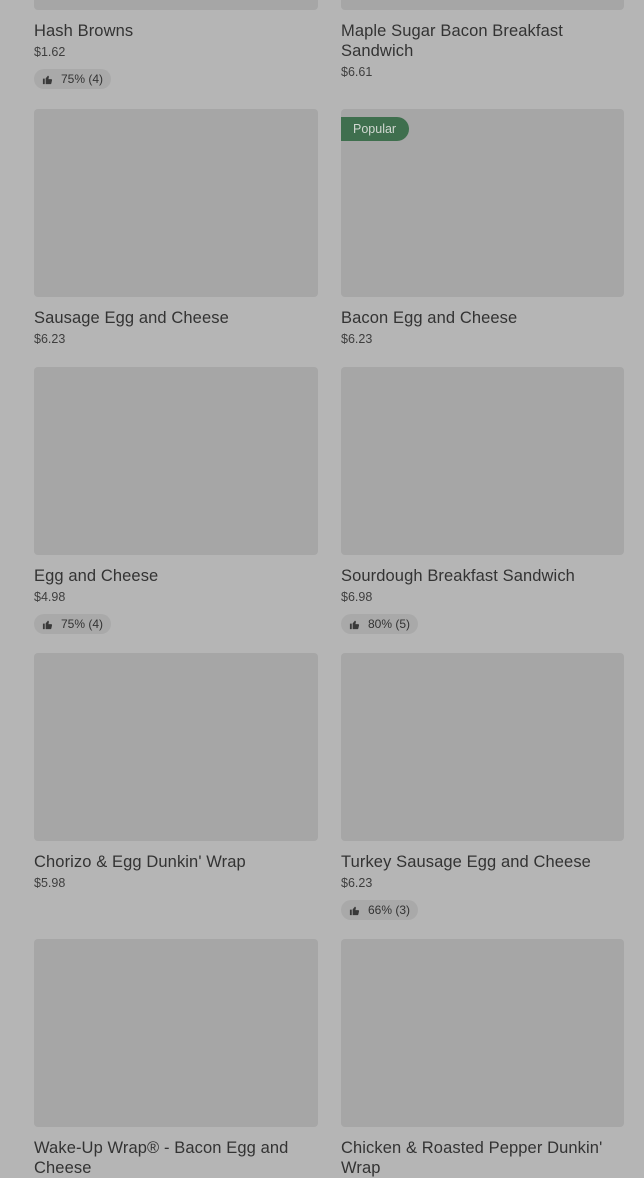 The height and width of the screenshot is (1178, 644). I want to click on rating-text: 66% (3), so click(389, 910).